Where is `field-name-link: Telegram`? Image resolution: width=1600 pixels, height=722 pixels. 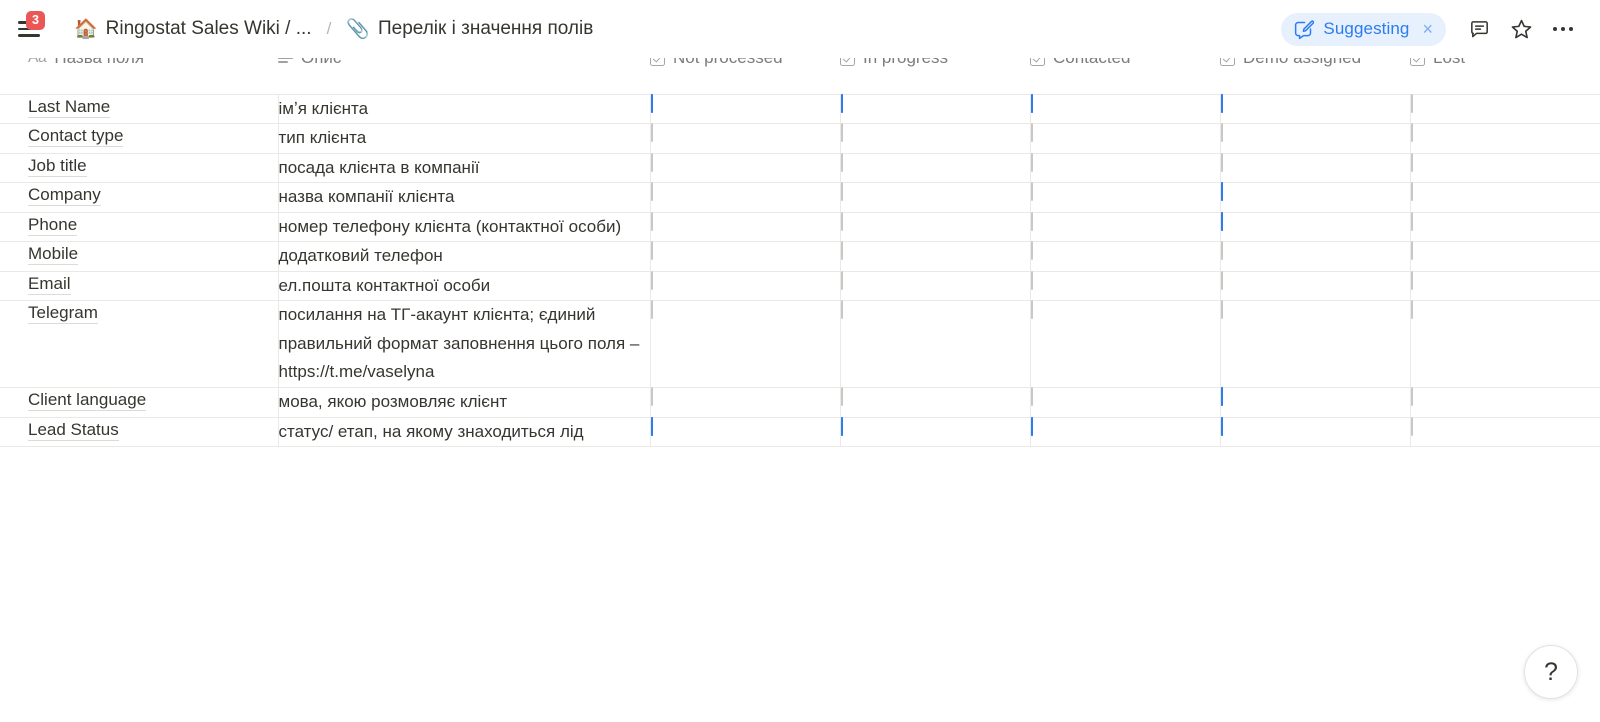 field-name-link: Telegram is located at coordinates (63, 314).